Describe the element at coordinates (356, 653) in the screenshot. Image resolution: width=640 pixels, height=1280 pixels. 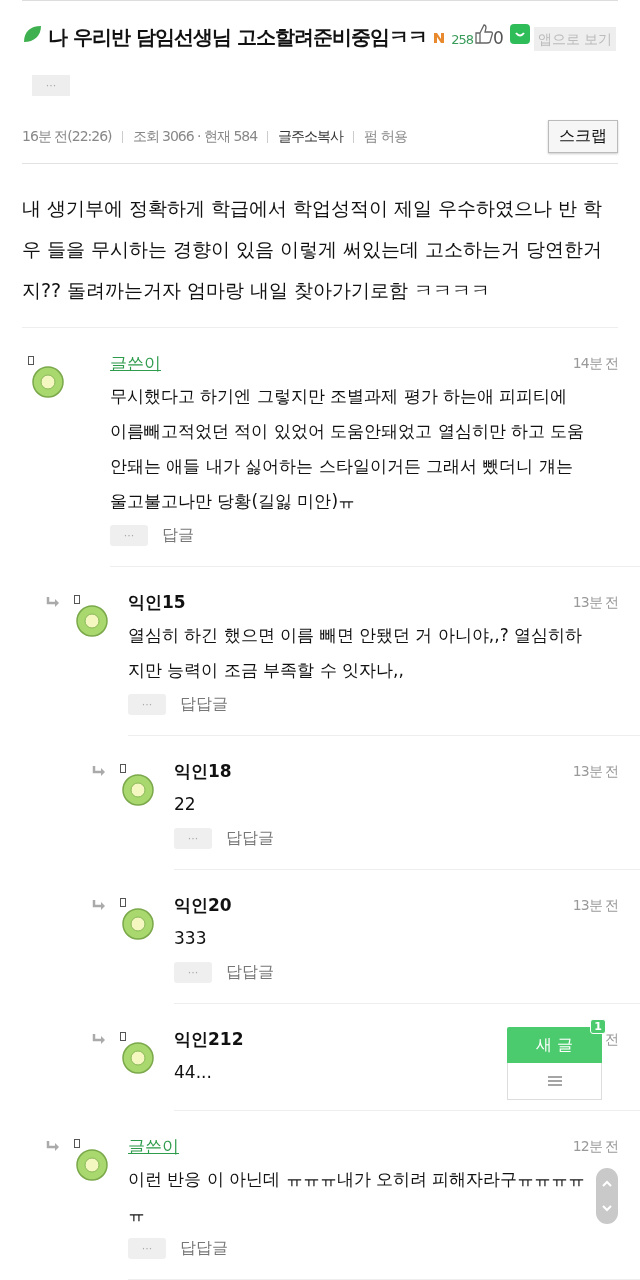
I see `comment-text: 열심히 하긴 했으면 이름 빼면 안됐던 거 아니야,,? 열심히하지만 능력이 조금 부족할 수 잇자나,,` at that location.